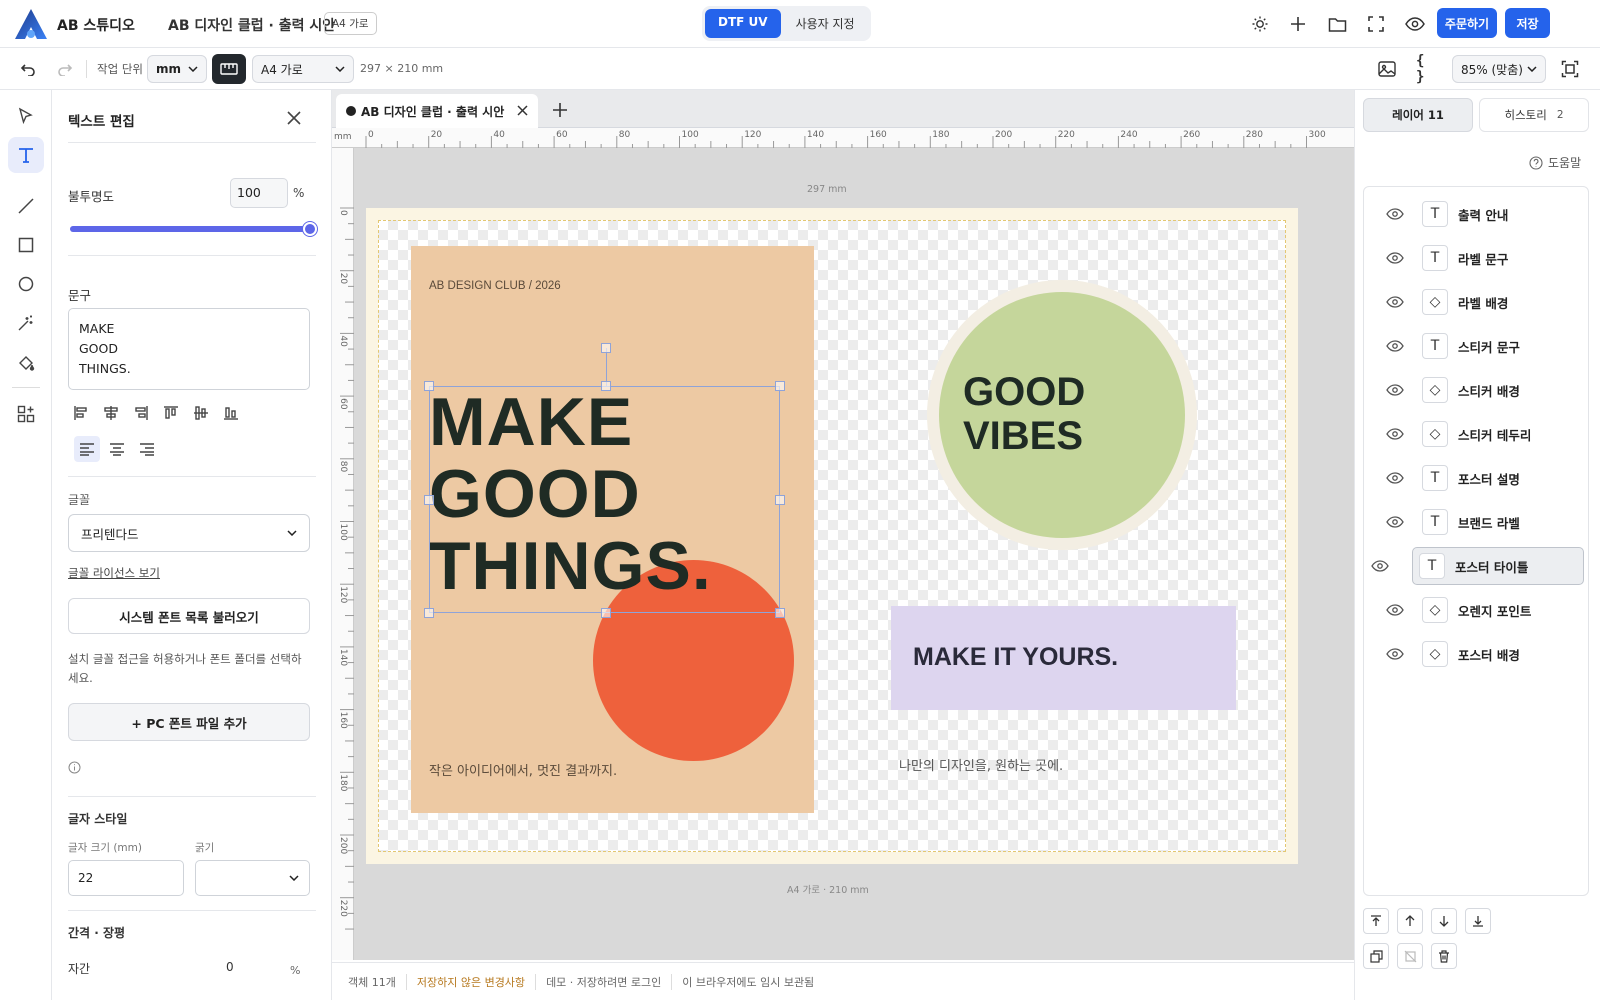  I want to click on mode-dtf-uv-button: DTF UV, so click(743, 23).